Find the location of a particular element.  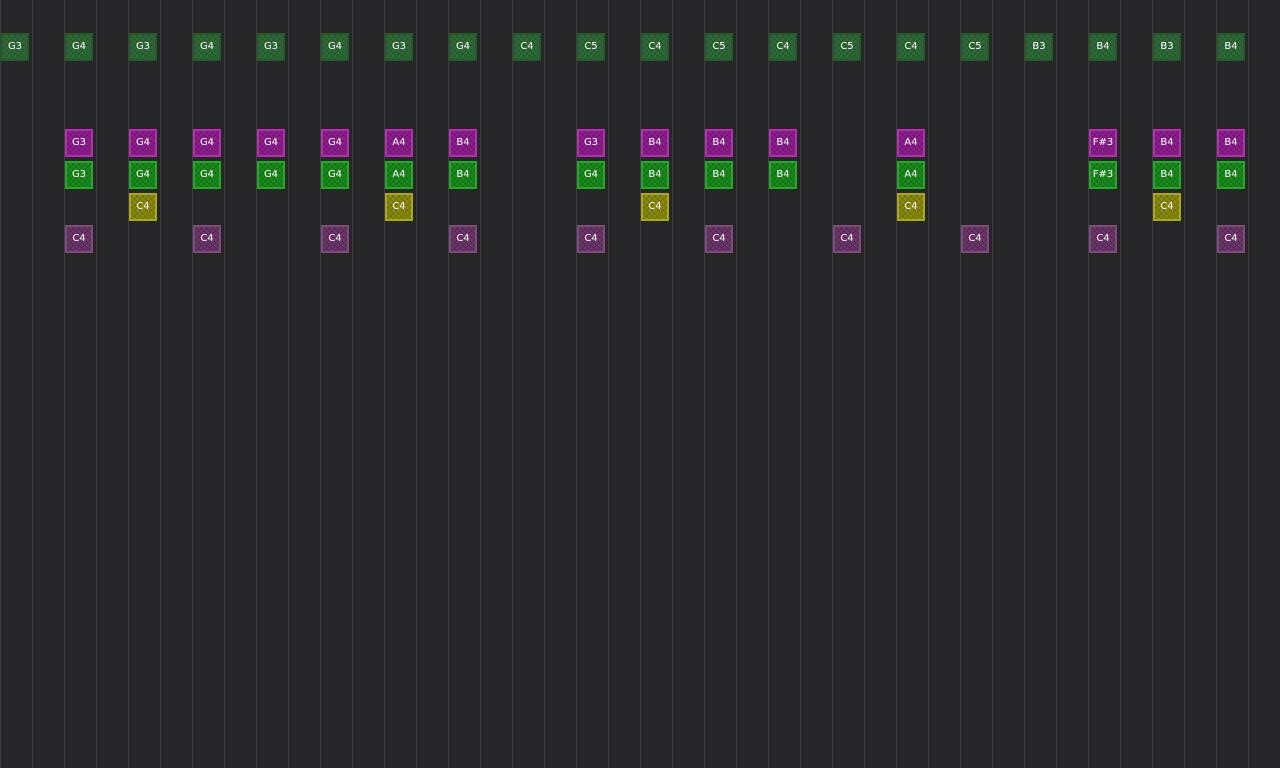

note-block-mid: G3 is located at coordinates (79, 175).